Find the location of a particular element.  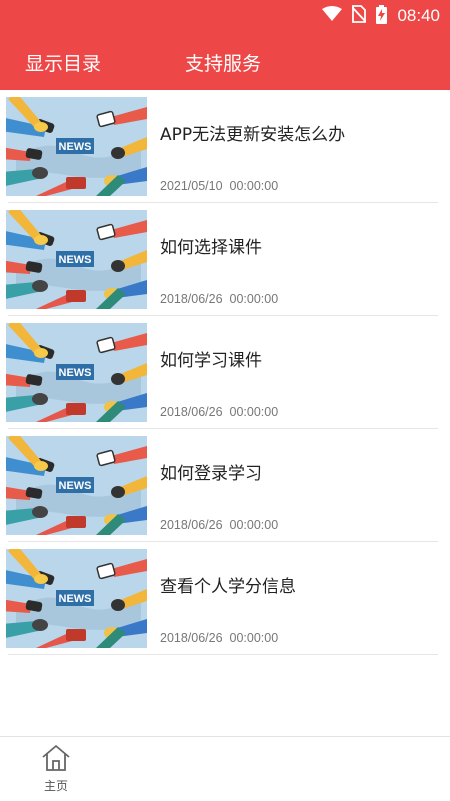

no-sim-icon is located at coordinates (359, 16).